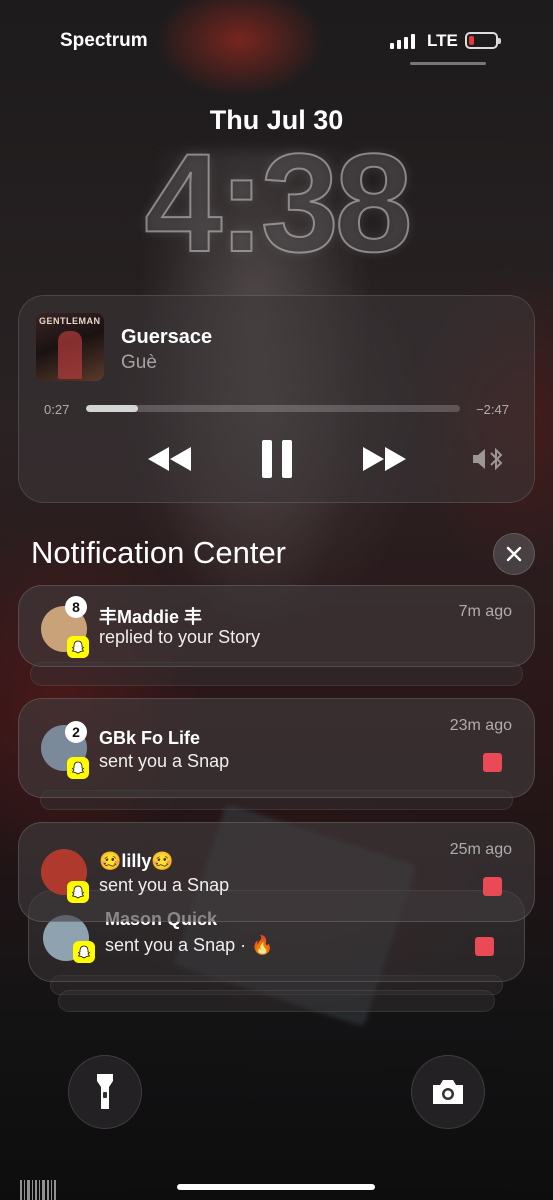  I want to click on wallpaper-barcode, so click(38, 1190).